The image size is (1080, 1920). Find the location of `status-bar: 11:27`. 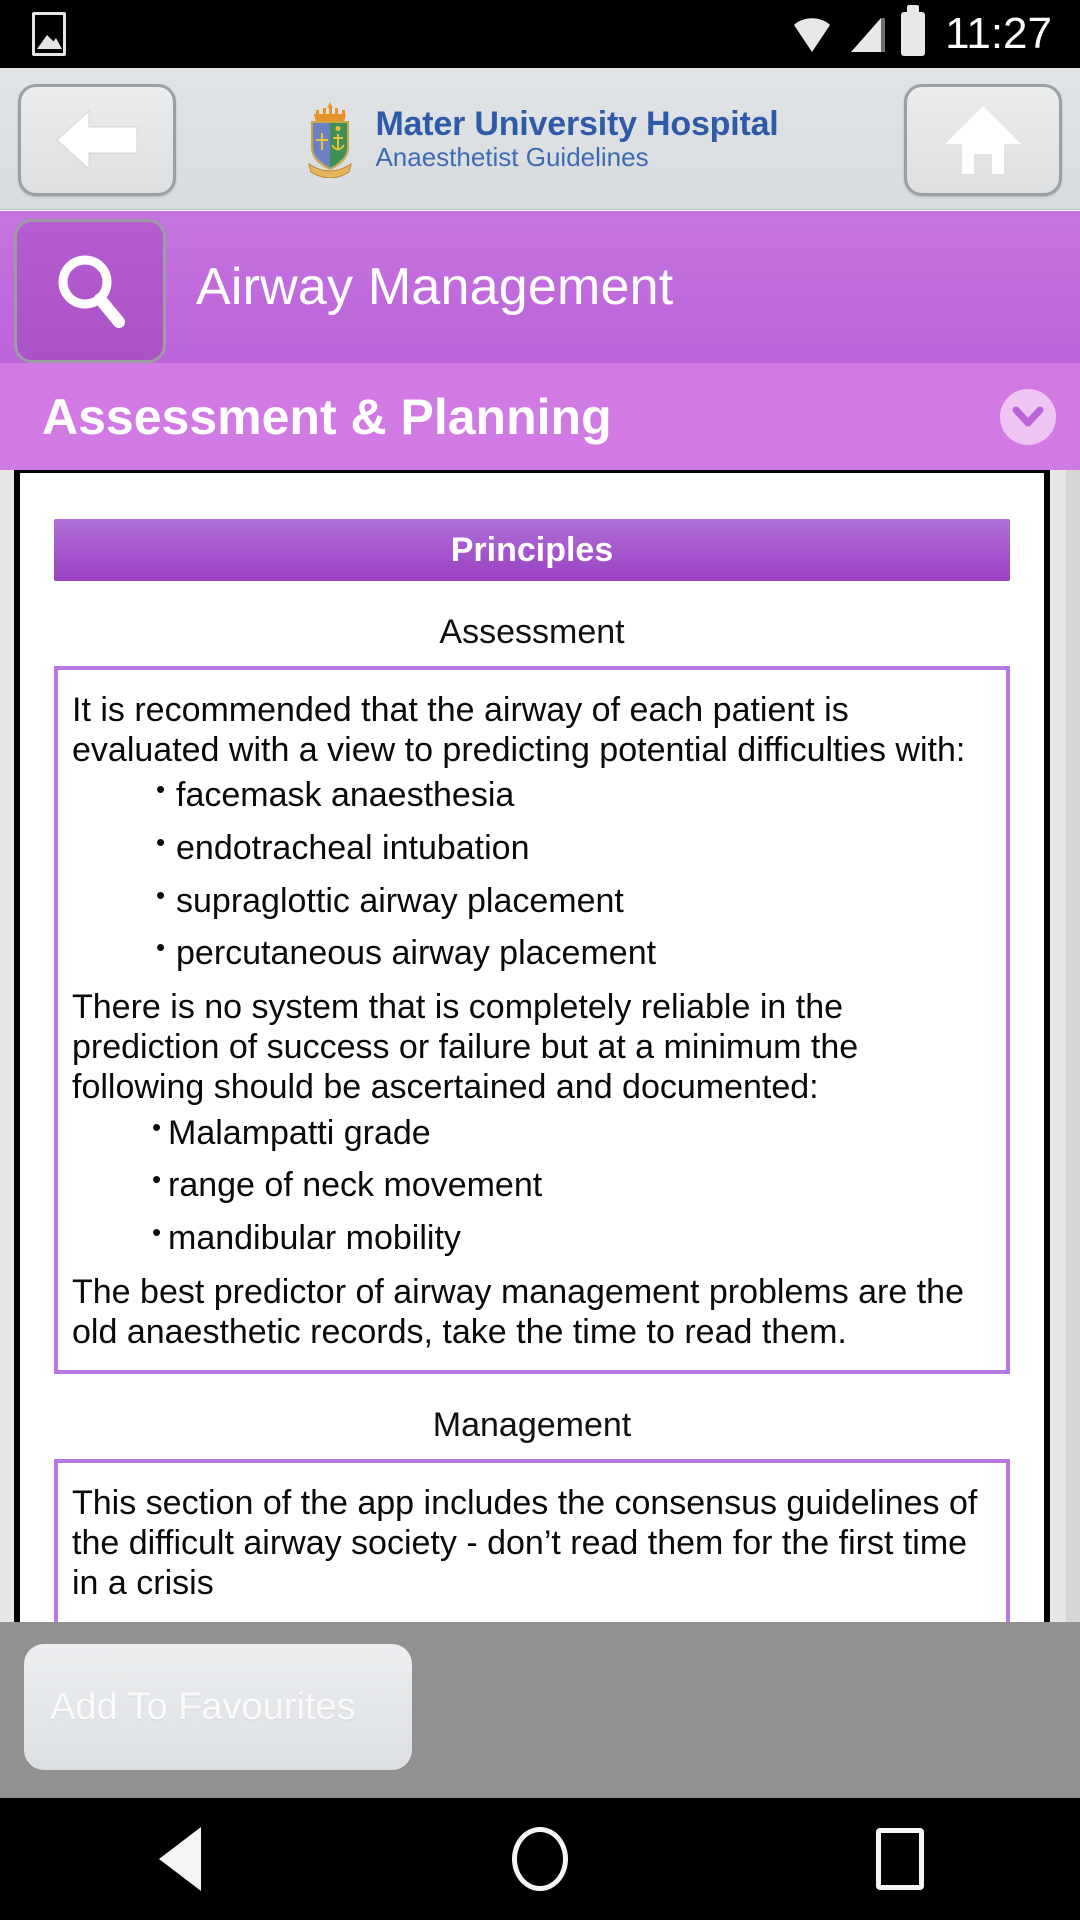

status-bar: 11:27 is located at coordinates (540, 34).